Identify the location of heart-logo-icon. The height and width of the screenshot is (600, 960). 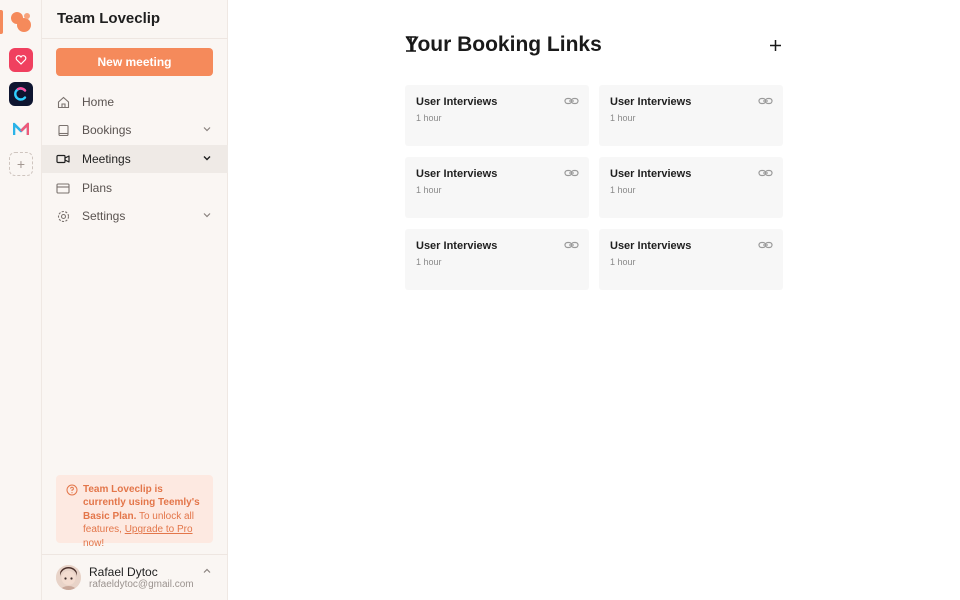
(21, 60).